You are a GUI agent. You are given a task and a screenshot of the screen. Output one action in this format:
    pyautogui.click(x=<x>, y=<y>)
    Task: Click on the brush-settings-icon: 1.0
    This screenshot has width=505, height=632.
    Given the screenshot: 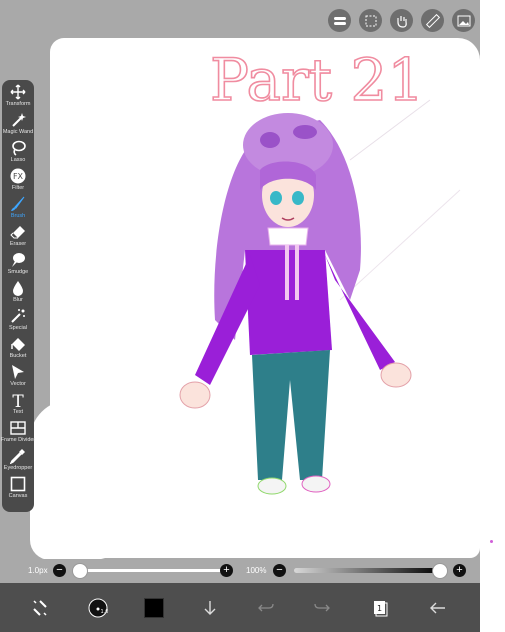 What is the action you would take?
    pyautogui.click(x=98, y=608)
    